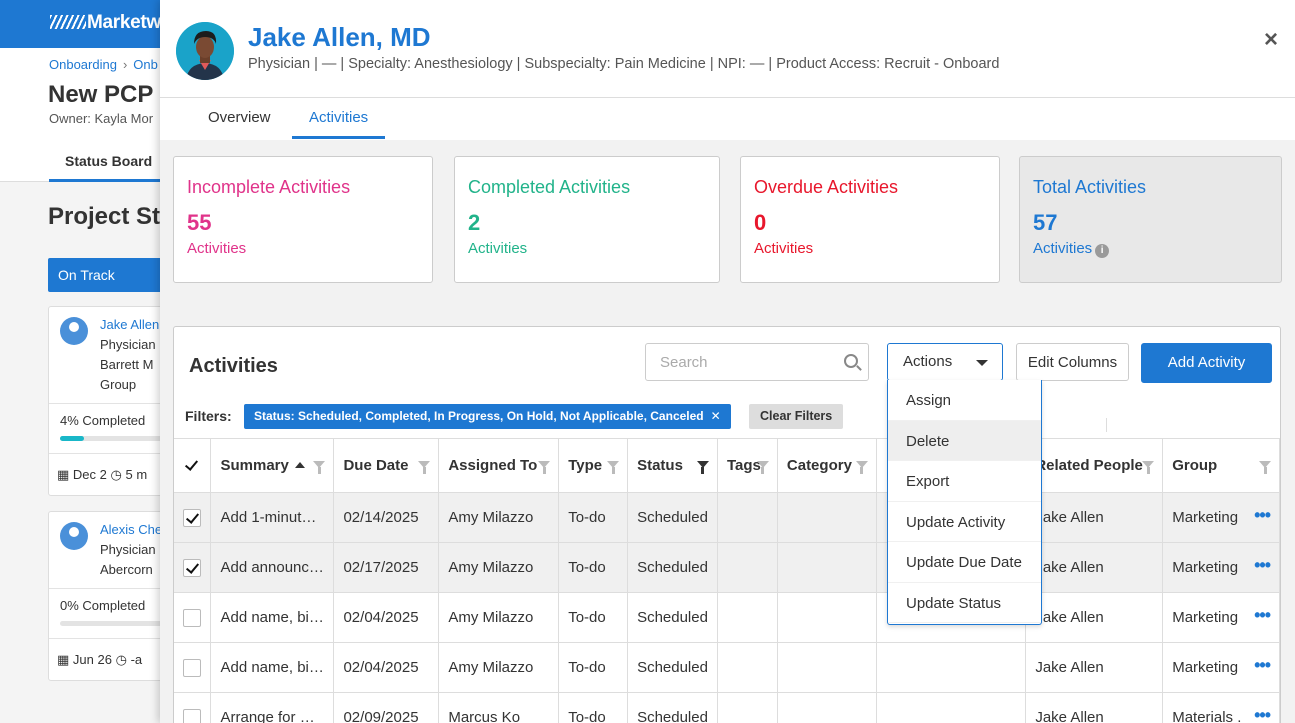  What do you see at coordinates (303, 219) in the screenshot?
I see `stat-card-incomplete: Incomplete Activities 55 Activities` at bounding box center [303, 219].